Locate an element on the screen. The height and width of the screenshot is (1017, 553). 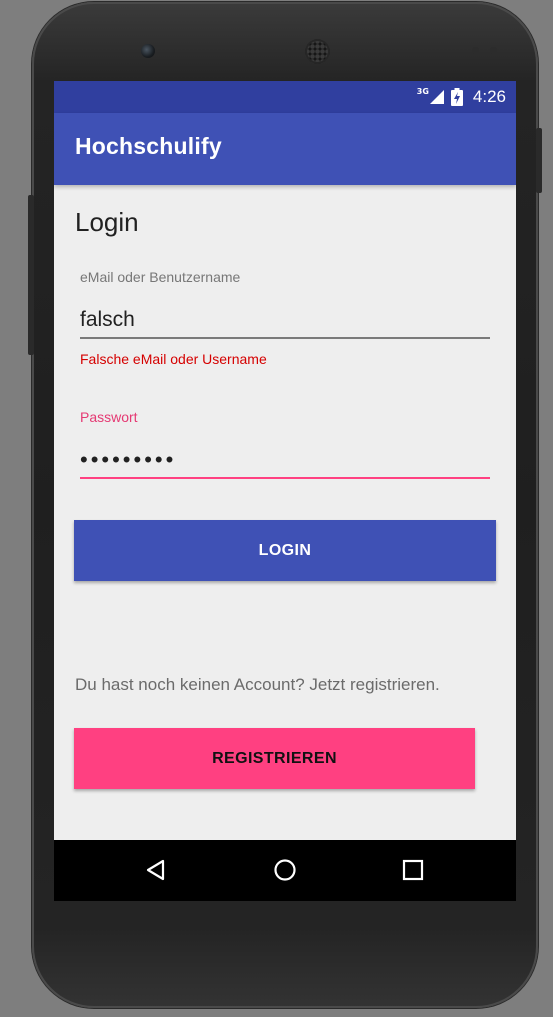
clock: 4:26 is located at coordinates (489, 96).